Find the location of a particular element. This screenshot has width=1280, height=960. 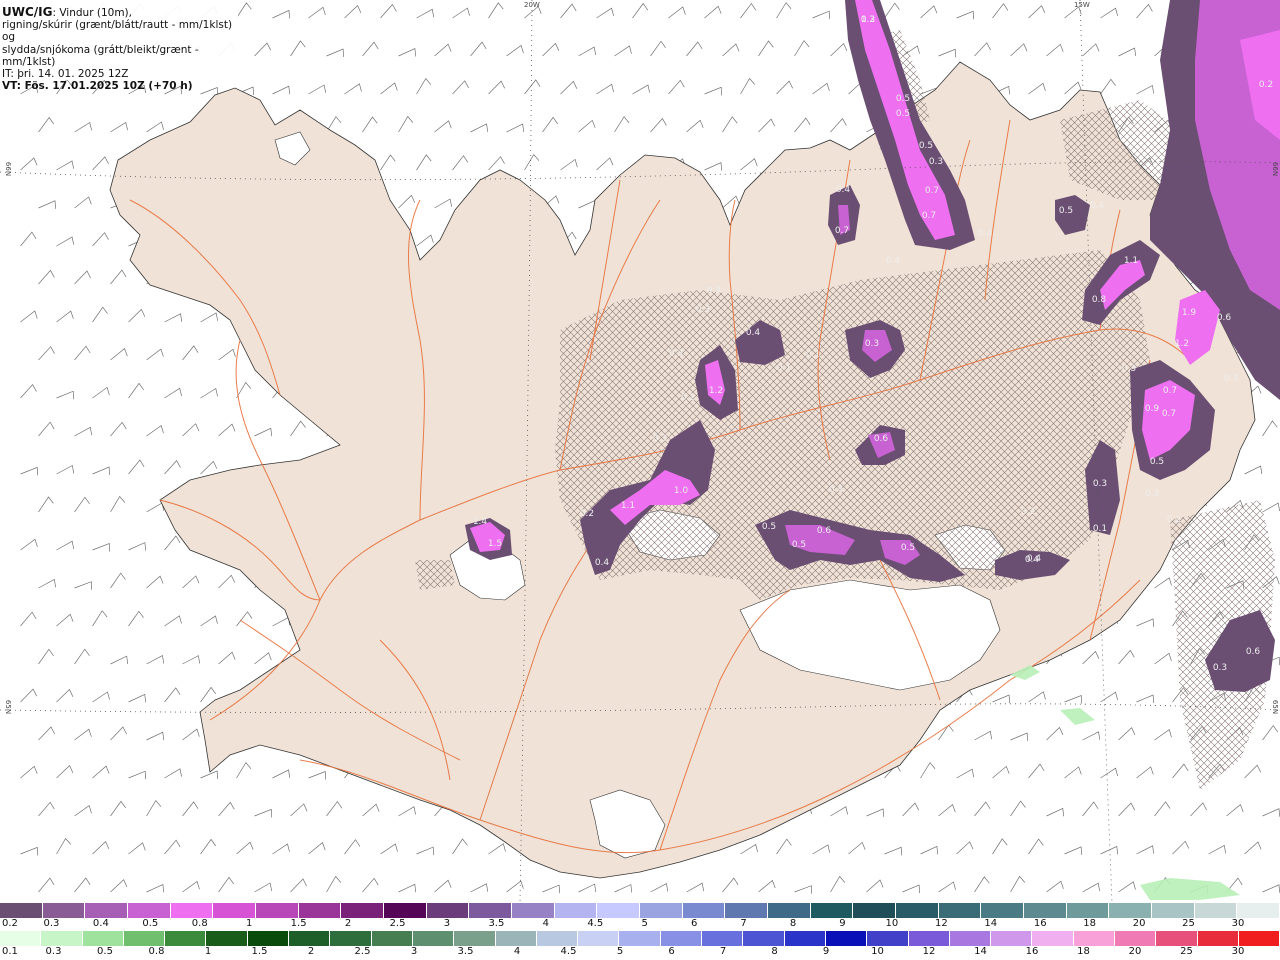

legend-tick-label: 5 is located at coordinates (620, 951).